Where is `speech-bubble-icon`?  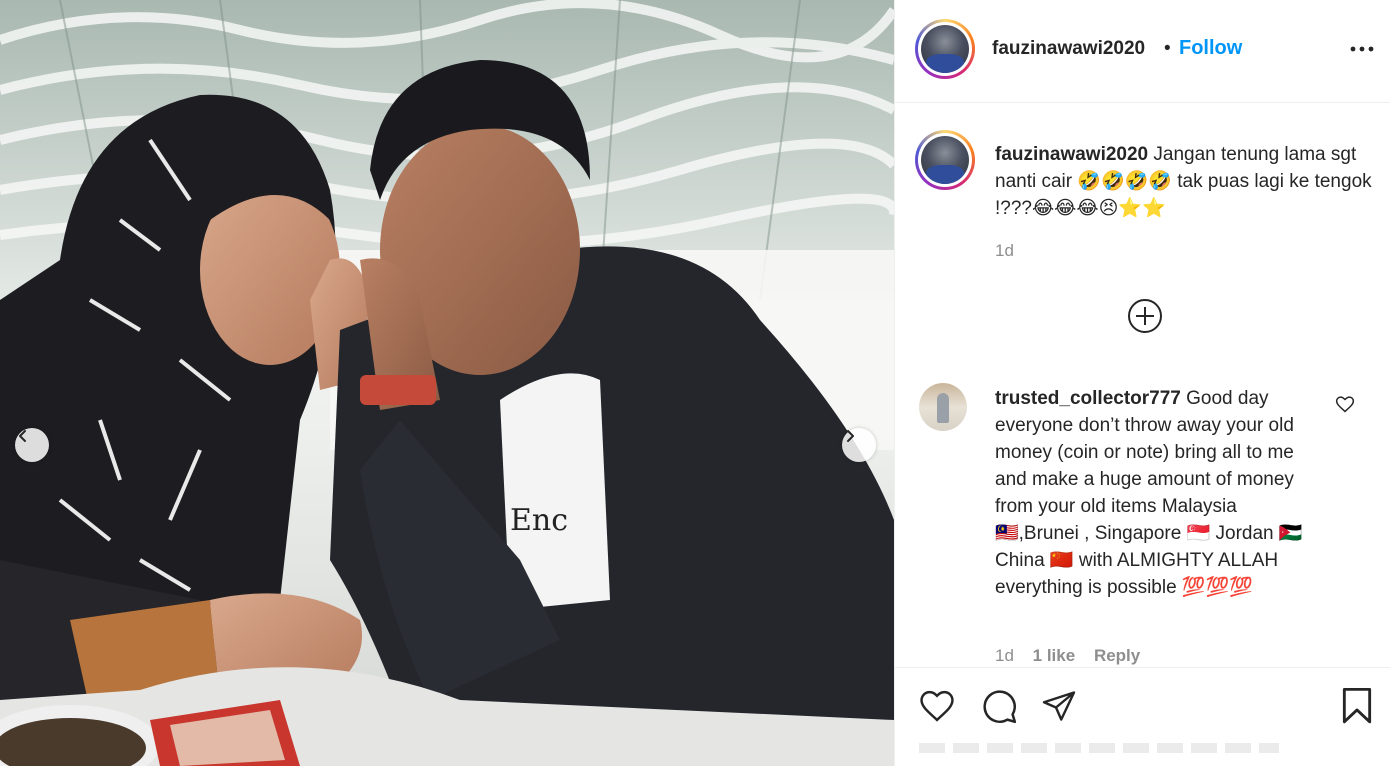
speech-bubble-icon is located at coordinates (1000, 707).